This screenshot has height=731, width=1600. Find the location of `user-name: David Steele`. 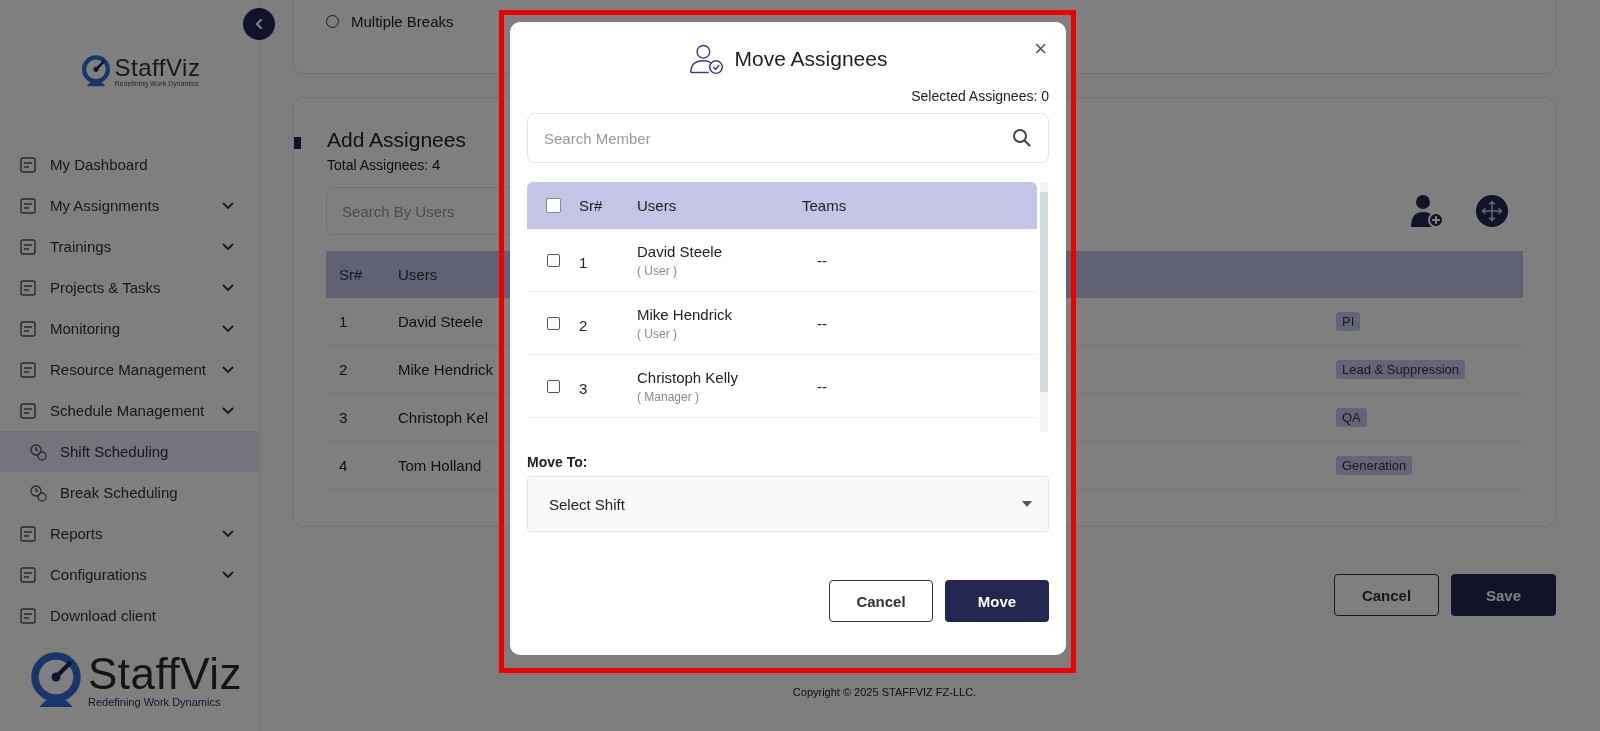

user-name: David Steele is located at coordinates (680, 251).